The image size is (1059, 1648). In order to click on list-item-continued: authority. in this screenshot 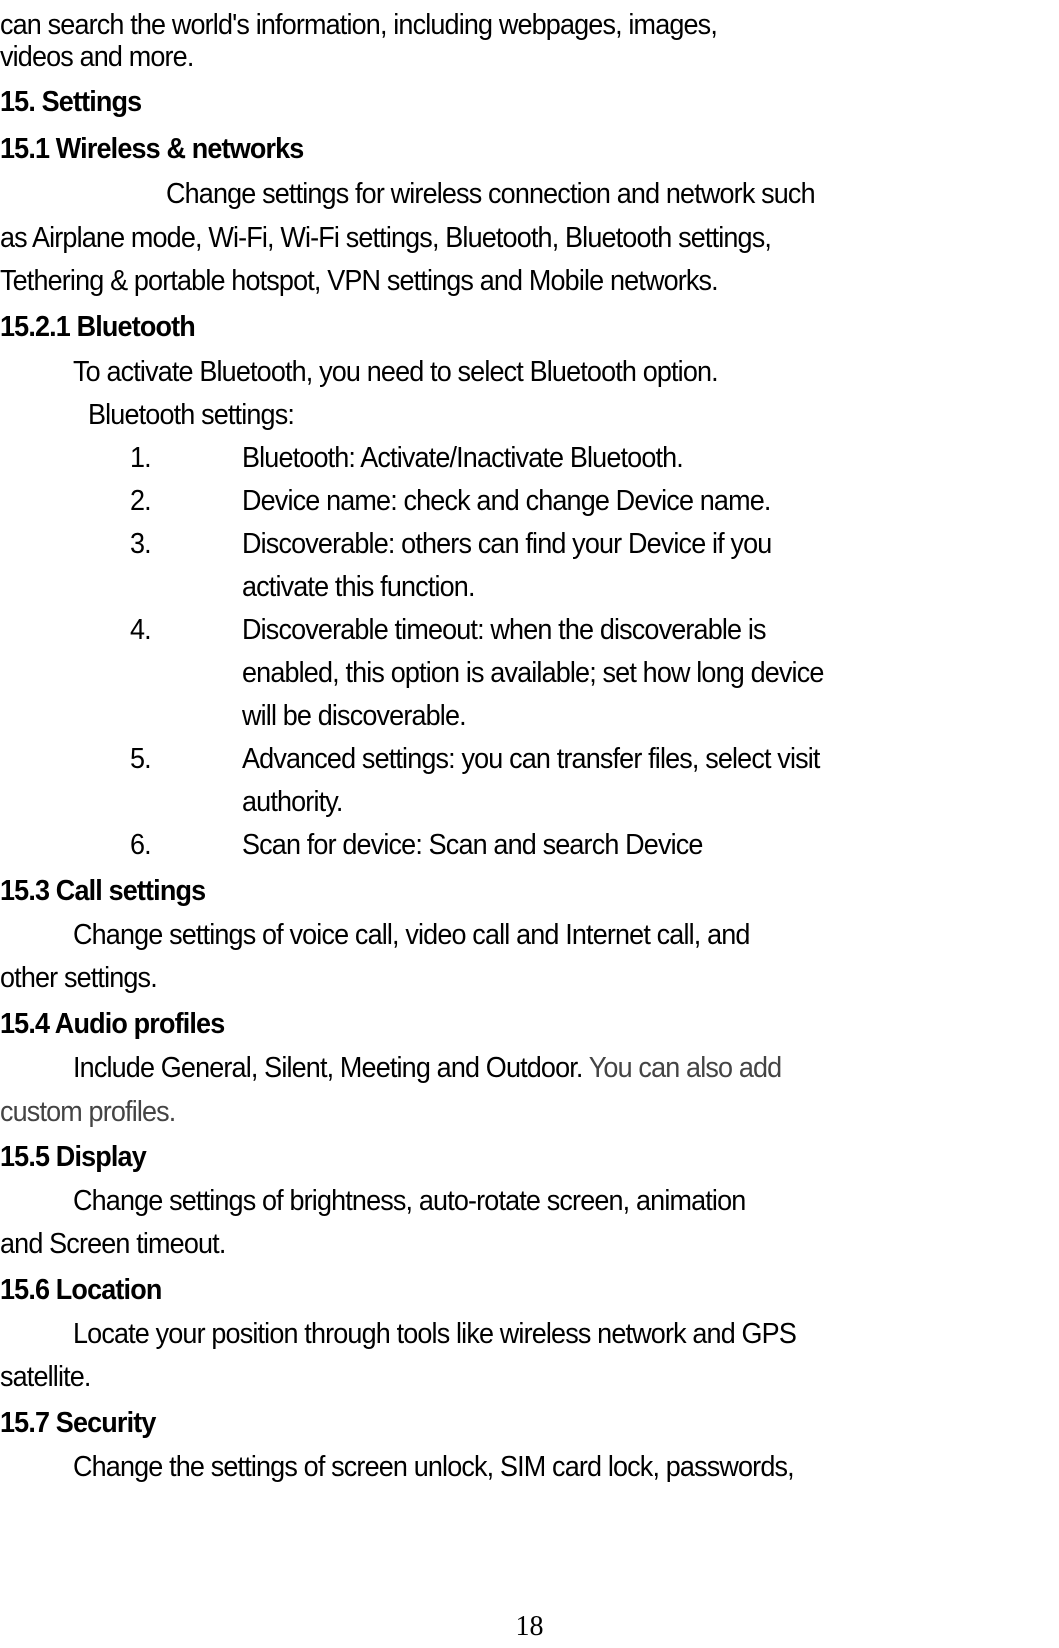, I will do `click(292, 802)`.